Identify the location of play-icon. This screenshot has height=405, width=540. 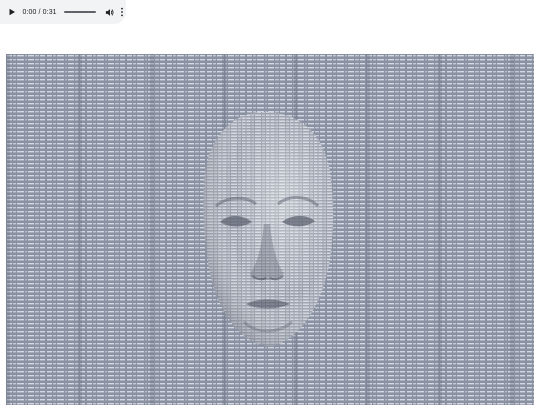
(12, 12).